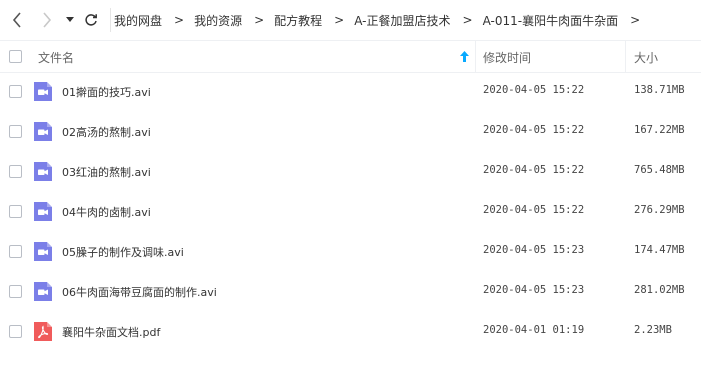 The height and width of the screenshot is (368, 701). What do you see at coordinates (659, 250) in the screenshot?
I see `file-size: 174.47MB` at bounding box center [659, 250].